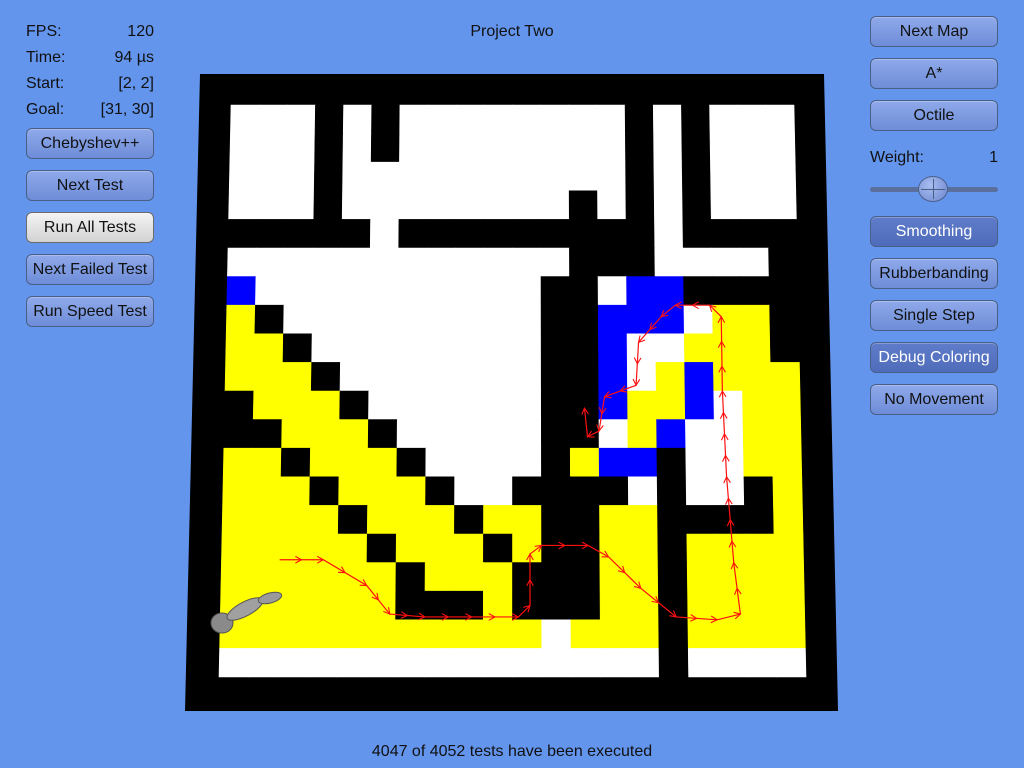 This screenshot has height=768, width=1024. I want to click on status-message: 4047 of 4052 tests have been executed, so click(512, 751).